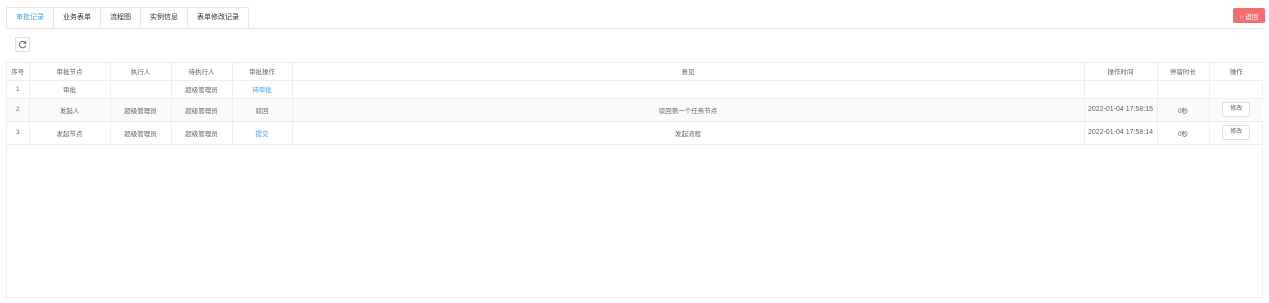 The image size is (1269, 303). I want to click on cell-node: 审批, so click(70, 89).